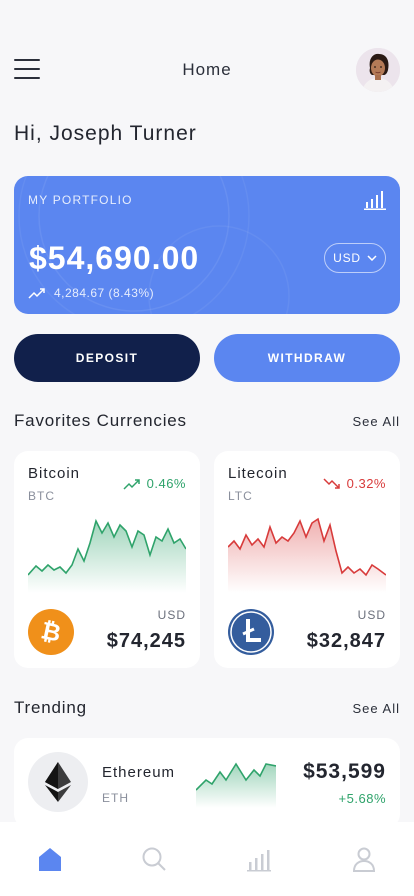 The height and width of the screenshot is (896, 414). What do you see at coordinates (80, 200) in the screenshot?
I see `portfolio-label: MY PORTFOLIO` at bounding box center [80, 200].